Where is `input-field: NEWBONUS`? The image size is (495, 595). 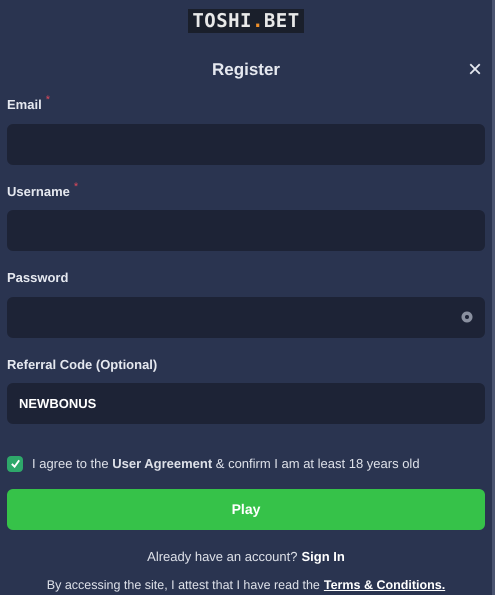 input-field: NEWBONUS is located at coordinates (246, 403).